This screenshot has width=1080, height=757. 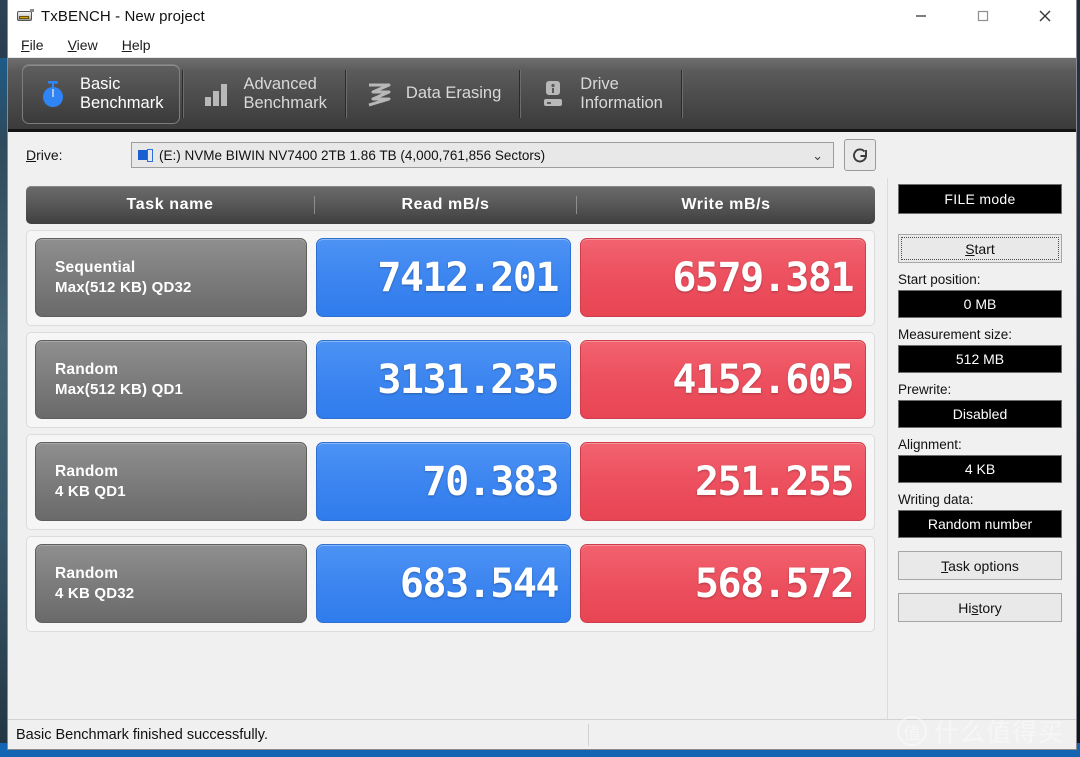 What do you see at coordinates (95, 593) in the screenshot?
I see `task-name-secondary: 4 KB QD32` at bounding box center [95, 593].